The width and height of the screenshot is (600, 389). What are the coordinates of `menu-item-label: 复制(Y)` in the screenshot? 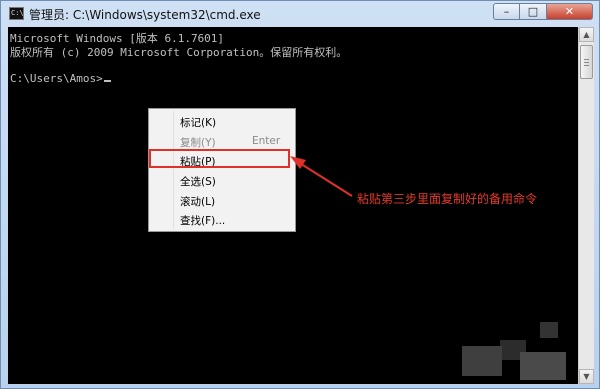 It's located at (198, 143).